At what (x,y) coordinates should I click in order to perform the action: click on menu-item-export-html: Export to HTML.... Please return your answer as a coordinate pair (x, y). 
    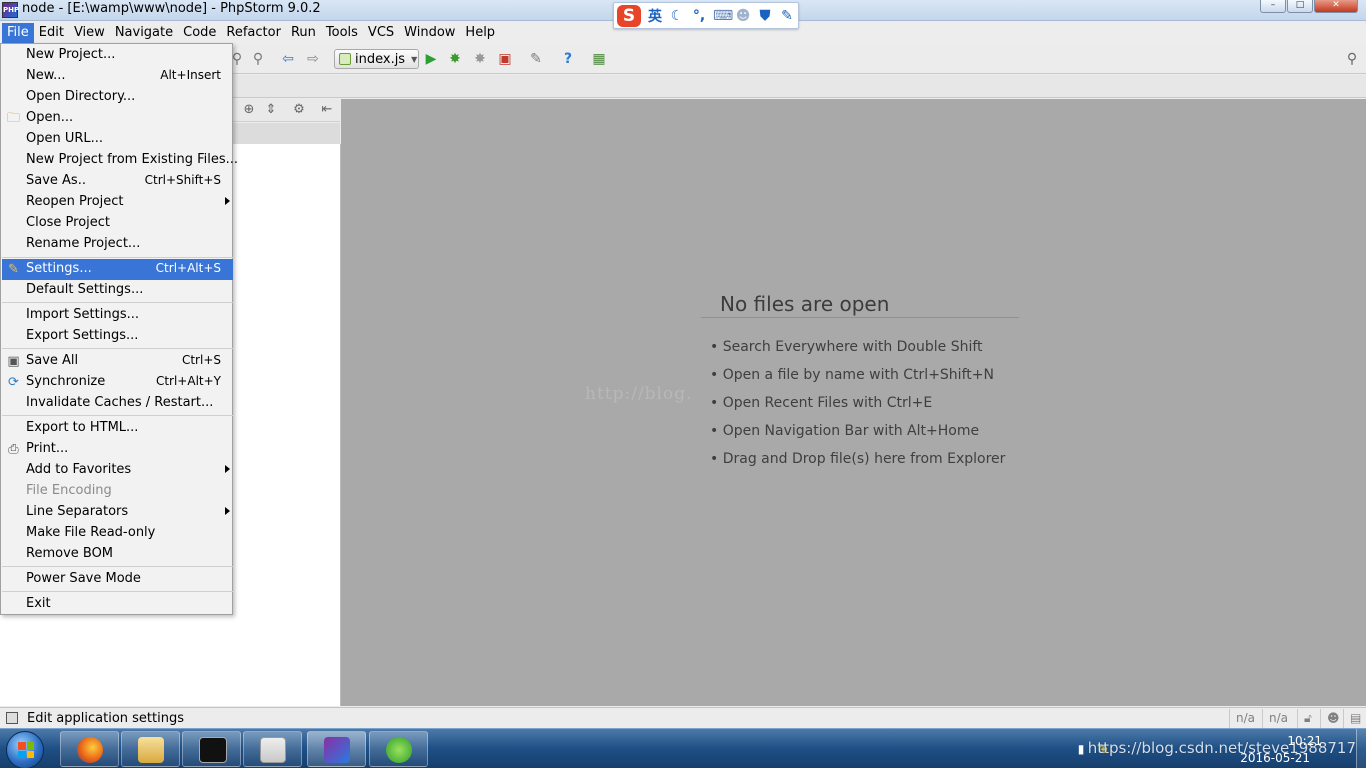
    Looking at the image, I should click on (117, 428).